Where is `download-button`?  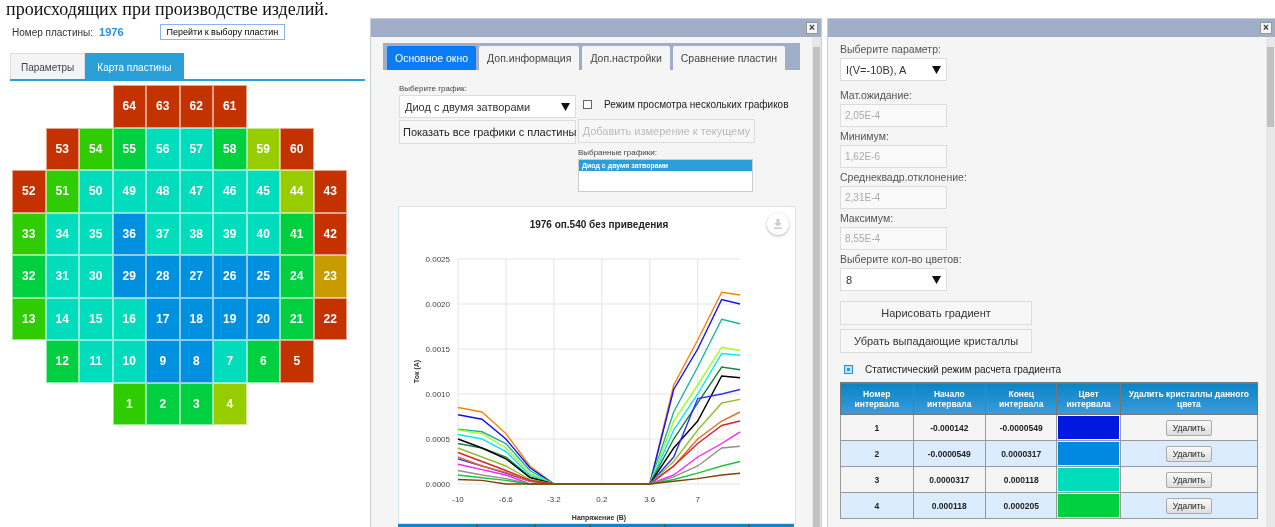
download-button is located at coordinates (778, 224).